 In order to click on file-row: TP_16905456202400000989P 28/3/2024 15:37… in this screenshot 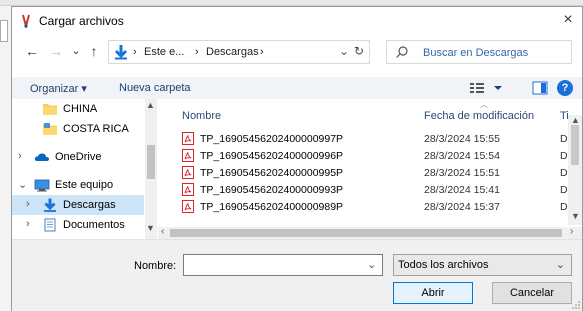, I will do `click(368, 207)`.